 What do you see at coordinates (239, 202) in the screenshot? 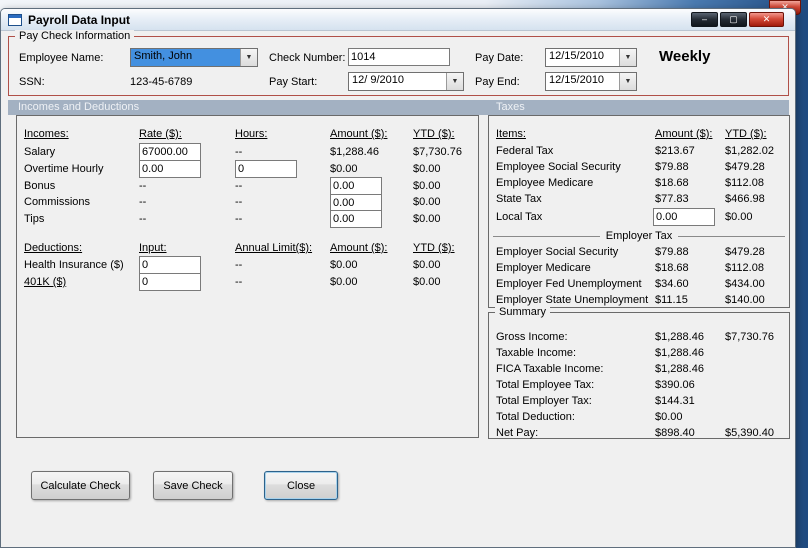
I see `commissions-hours: --` at bounding box center [239, 202].